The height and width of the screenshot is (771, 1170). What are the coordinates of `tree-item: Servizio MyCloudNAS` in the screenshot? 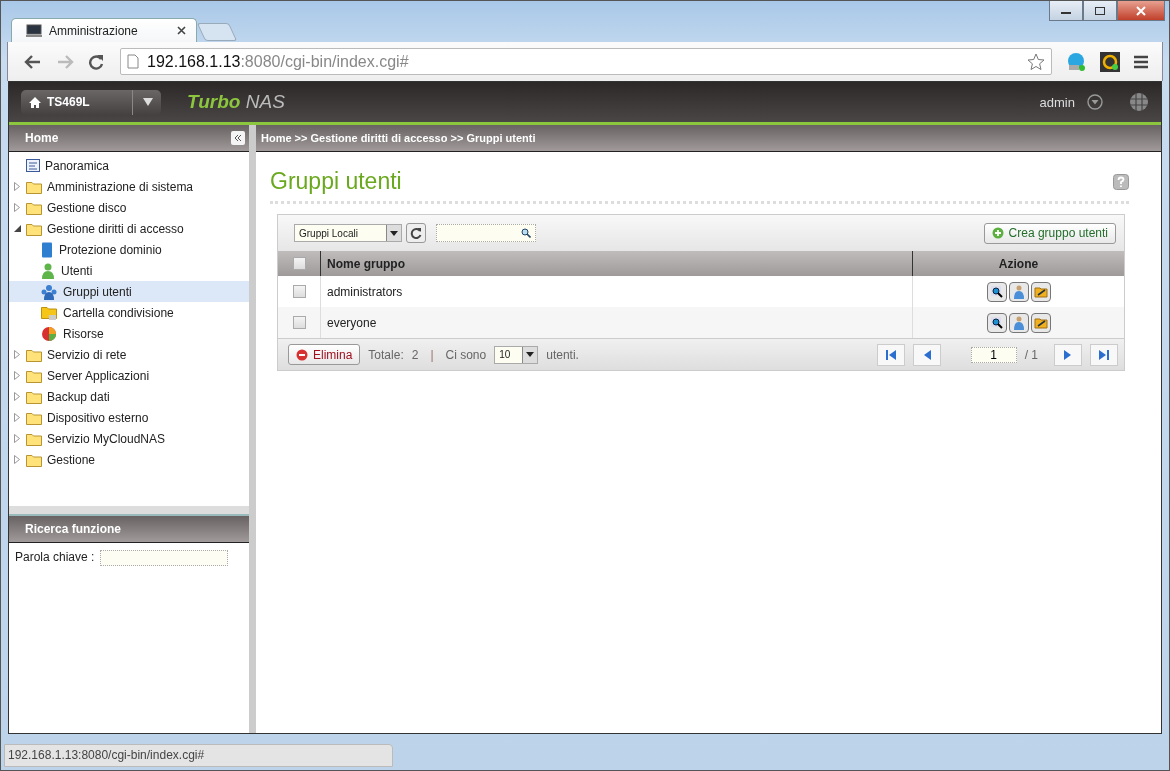 It's located at (129, 438).